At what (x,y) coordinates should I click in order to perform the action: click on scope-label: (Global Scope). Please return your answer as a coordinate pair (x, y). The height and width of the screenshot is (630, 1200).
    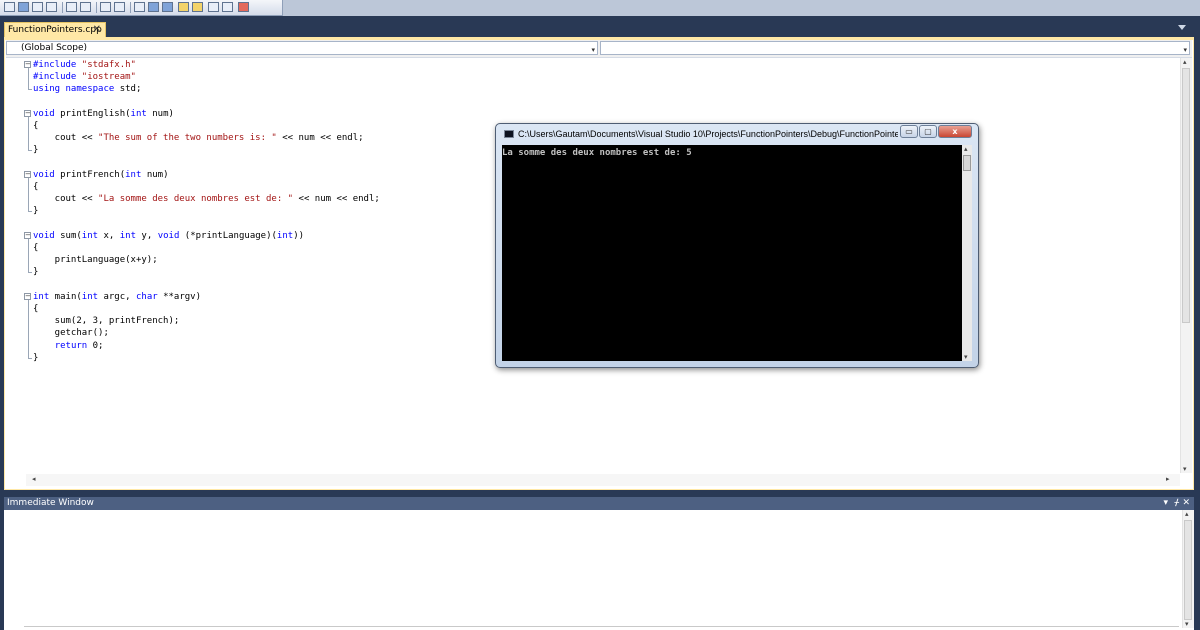
    Looking at the image, I should click on (54, 48).